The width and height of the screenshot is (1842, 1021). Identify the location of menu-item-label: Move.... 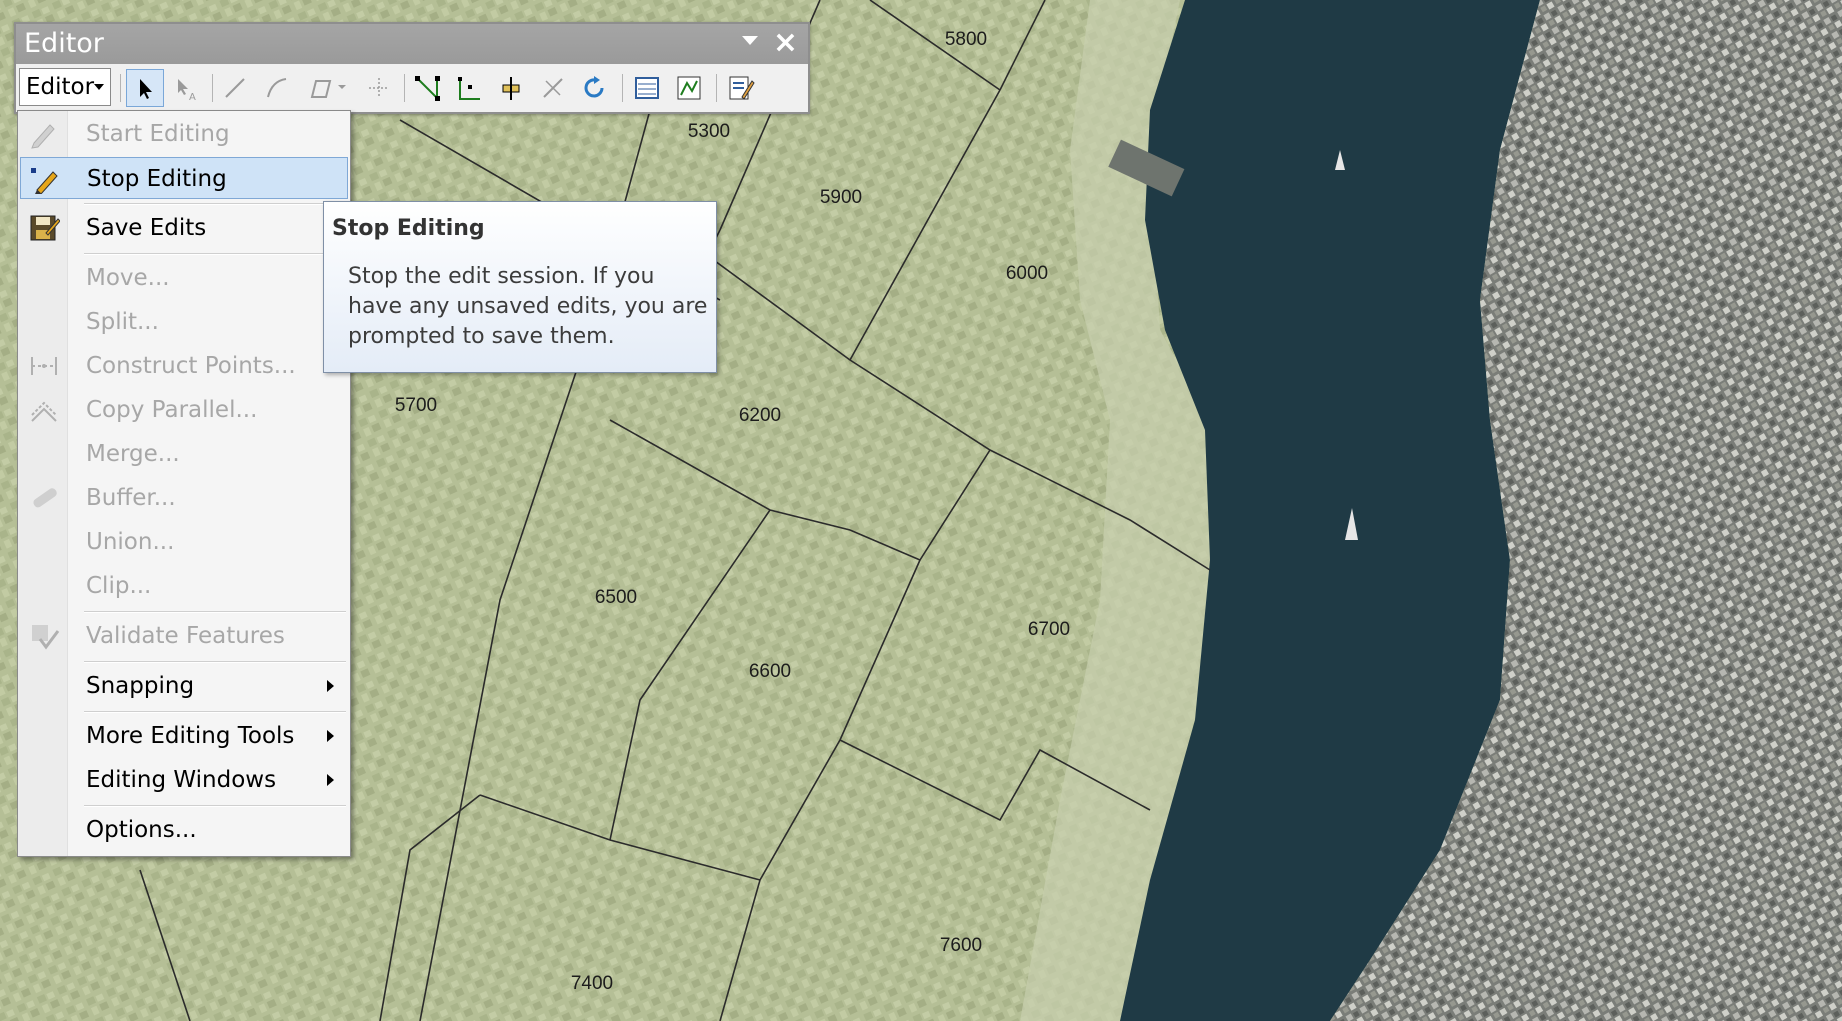
(128, 278).